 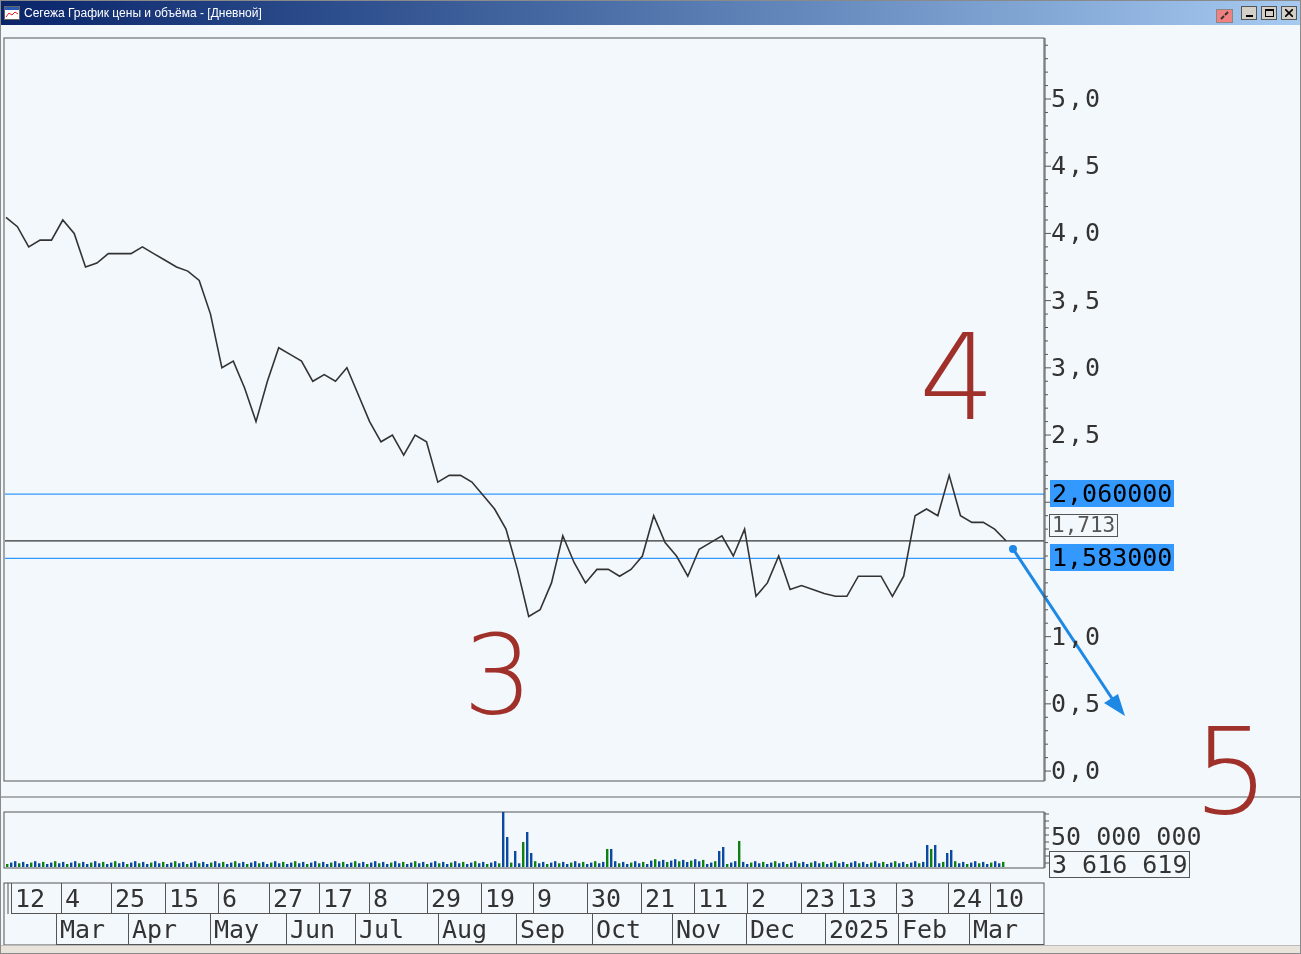 I want to click on date-label: 21, so click(x=667, y=898).